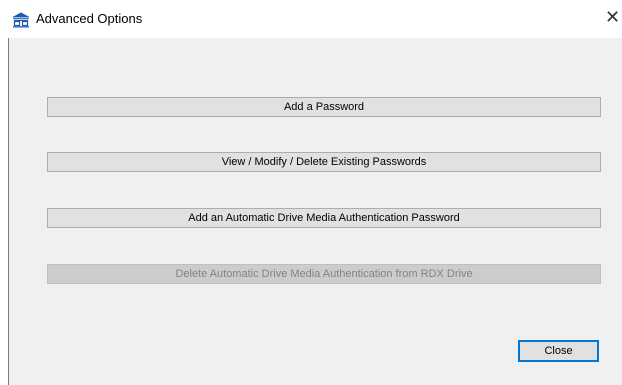 The height and width of the screenshot is (385, 622). I want to click on window-title: Advanced Options, so click(89, 18).